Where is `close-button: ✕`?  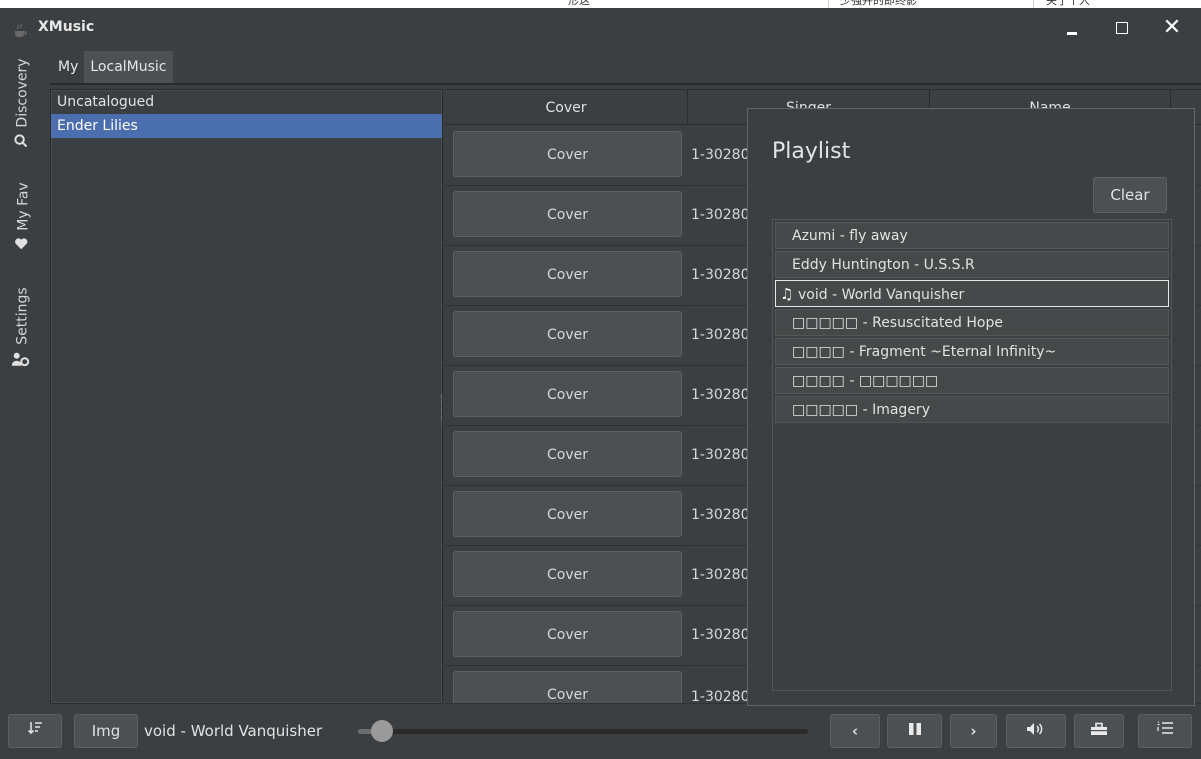
close-button: ✕ is located at coordinates (1172, 28).